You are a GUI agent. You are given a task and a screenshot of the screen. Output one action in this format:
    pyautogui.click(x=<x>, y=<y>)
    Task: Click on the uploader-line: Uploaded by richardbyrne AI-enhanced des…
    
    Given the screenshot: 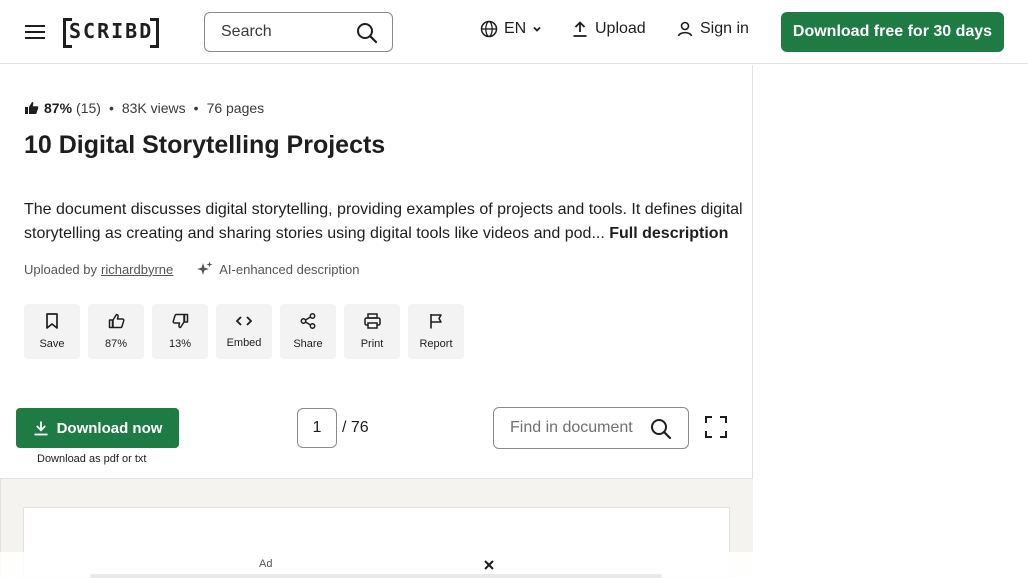 What is the action you would take?
    pyautogui.click(x=191, y=269)
    